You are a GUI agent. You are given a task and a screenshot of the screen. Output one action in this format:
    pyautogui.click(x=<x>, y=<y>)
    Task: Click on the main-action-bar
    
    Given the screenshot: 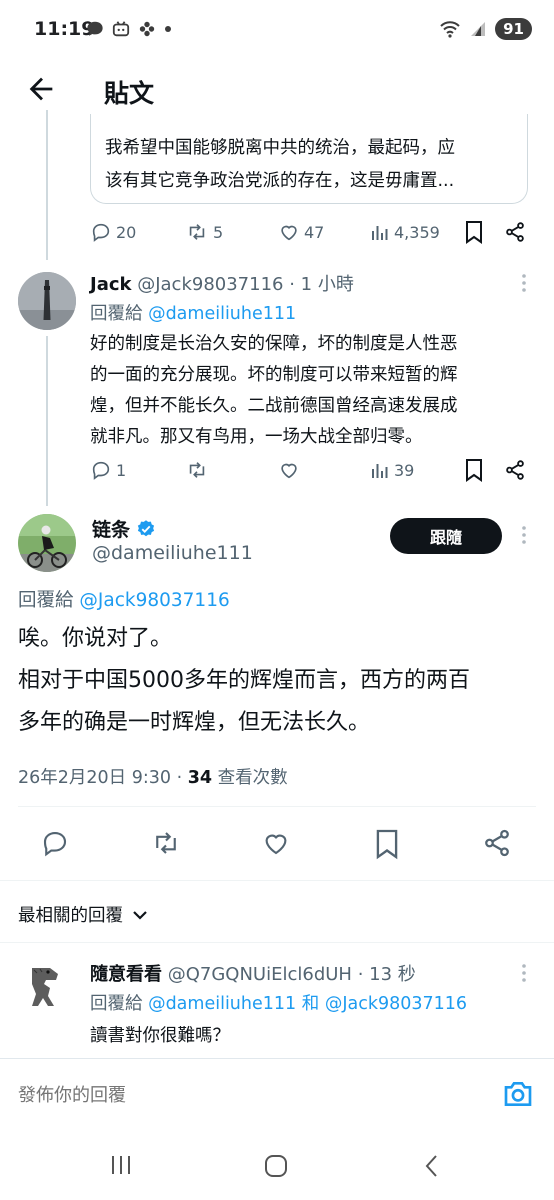 What is the action you would take?
    pyautogui.click(x=277, y=844)
    